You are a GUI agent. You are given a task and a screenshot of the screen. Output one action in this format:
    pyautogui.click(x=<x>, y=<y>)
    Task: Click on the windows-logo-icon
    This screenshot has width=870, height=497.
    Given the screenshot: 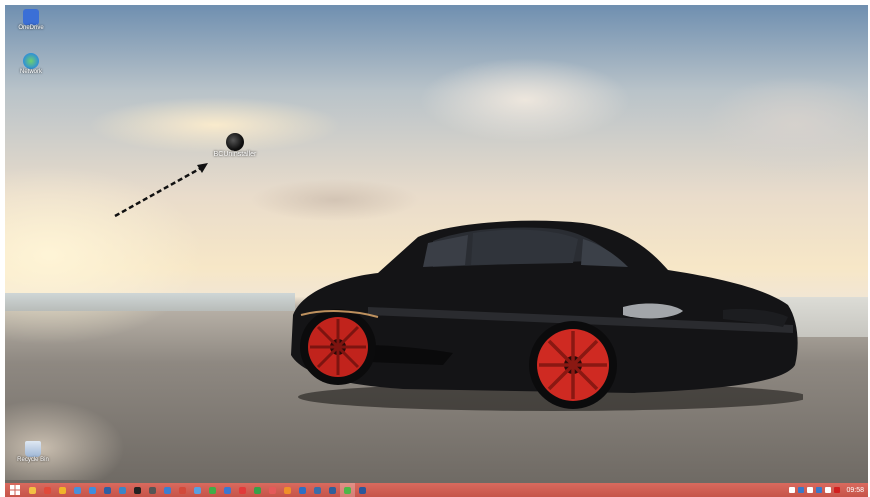 What is the action you would take?
    pyautogui.click(x=15, y=490)
    